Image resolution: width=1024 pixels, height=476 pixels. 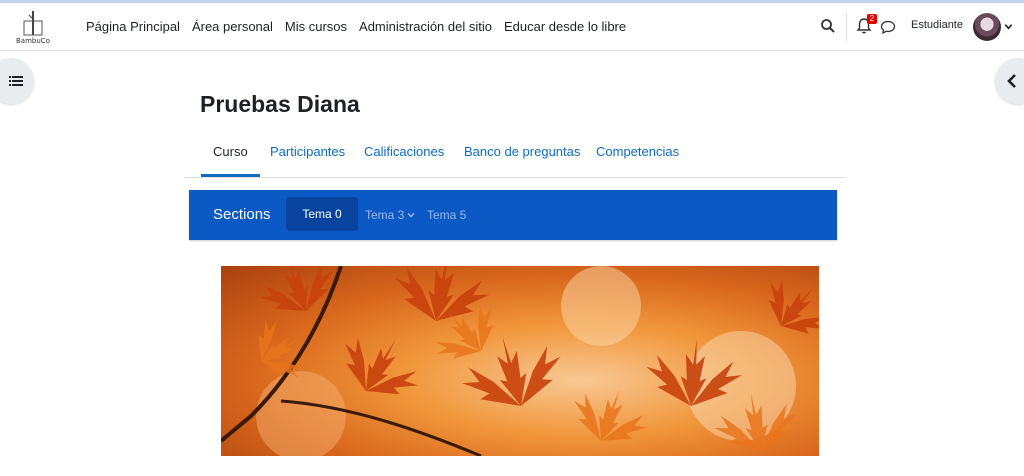 What do you see at coordinates (846, 27) in the screenshot?
I see `navbar-divider` at bounding box center [846, 27].